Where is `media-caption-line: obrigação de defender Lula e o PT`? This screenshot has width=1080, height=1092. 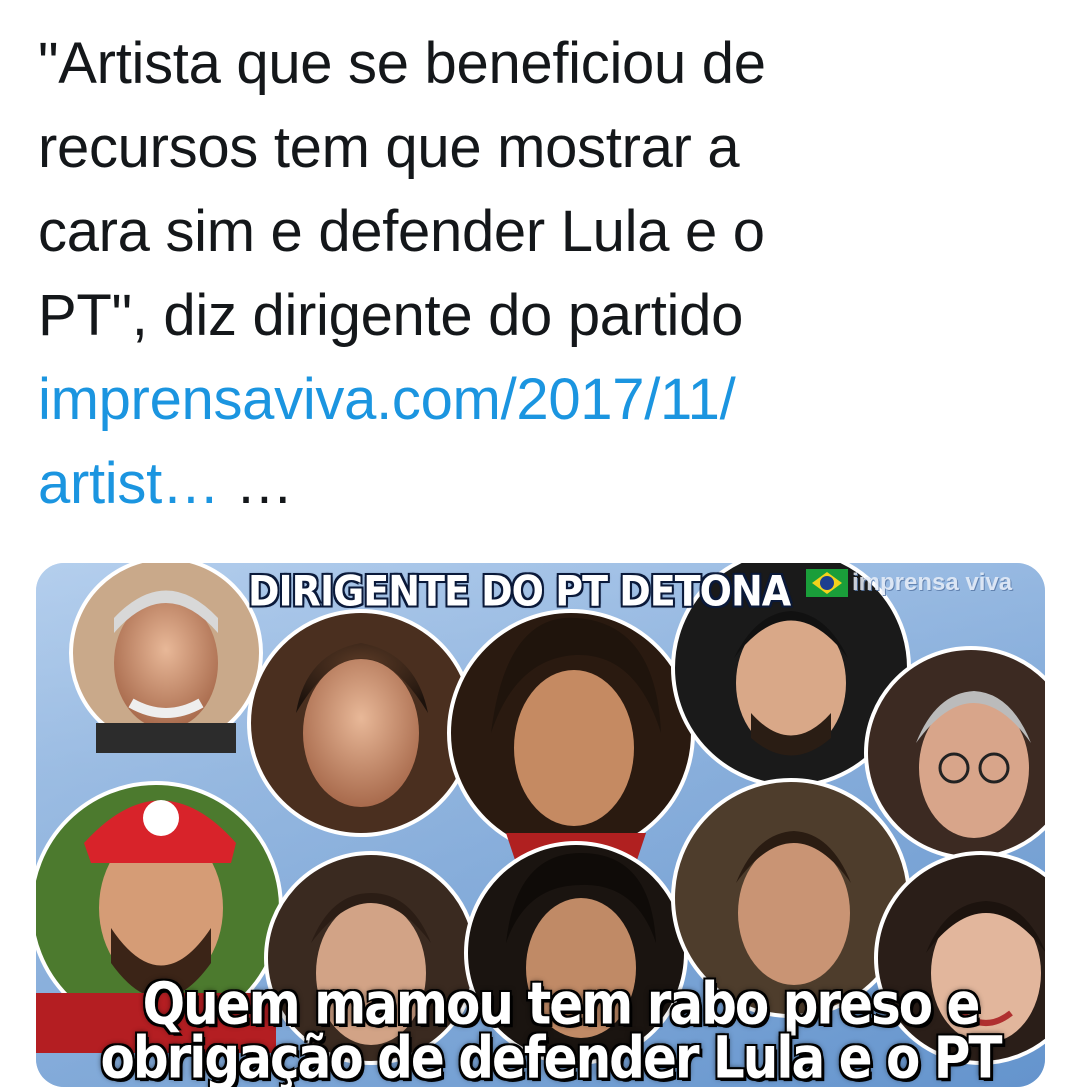
media-caption-line: obrigação de defender Lula e o PT is located at coordinates (551, 1055).